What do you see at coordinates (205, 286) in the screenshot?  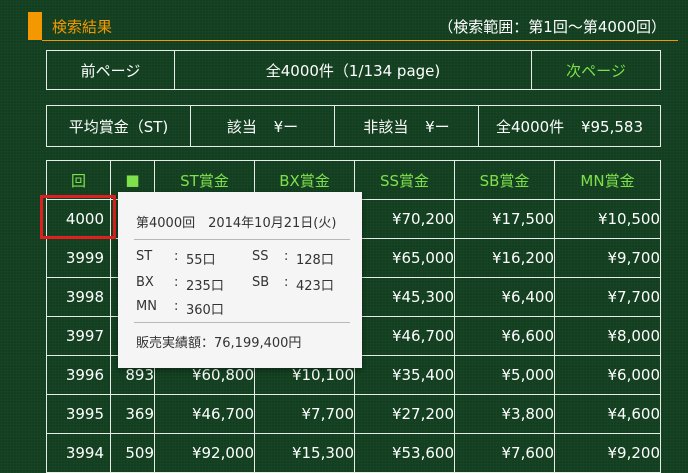 I see `bx-units: 235口` at bounding box center [205, 286].